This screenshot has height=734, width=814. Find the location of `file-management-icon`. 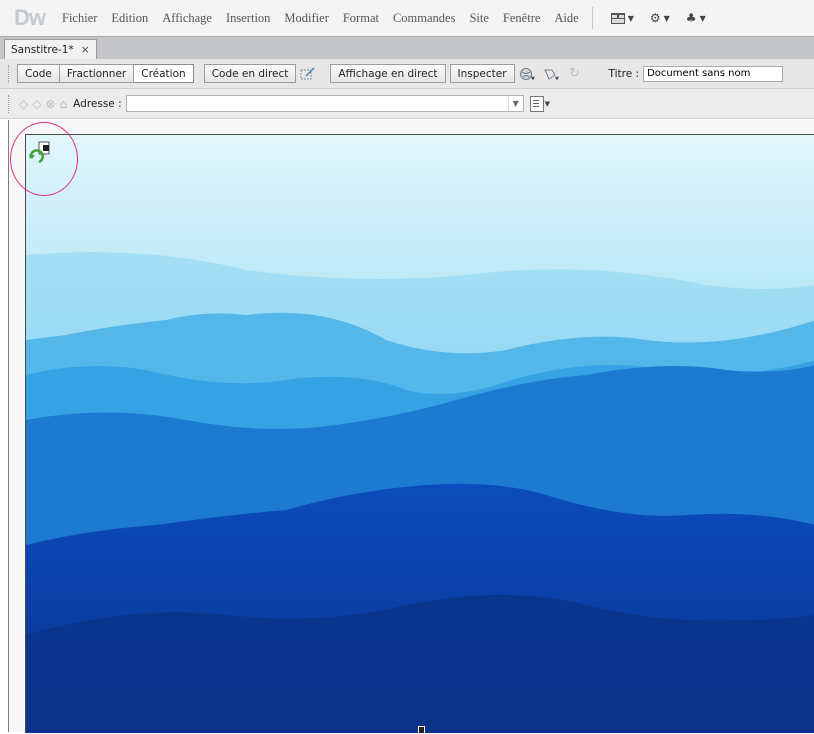

file-management-icon is located at coordinates (308, 74).